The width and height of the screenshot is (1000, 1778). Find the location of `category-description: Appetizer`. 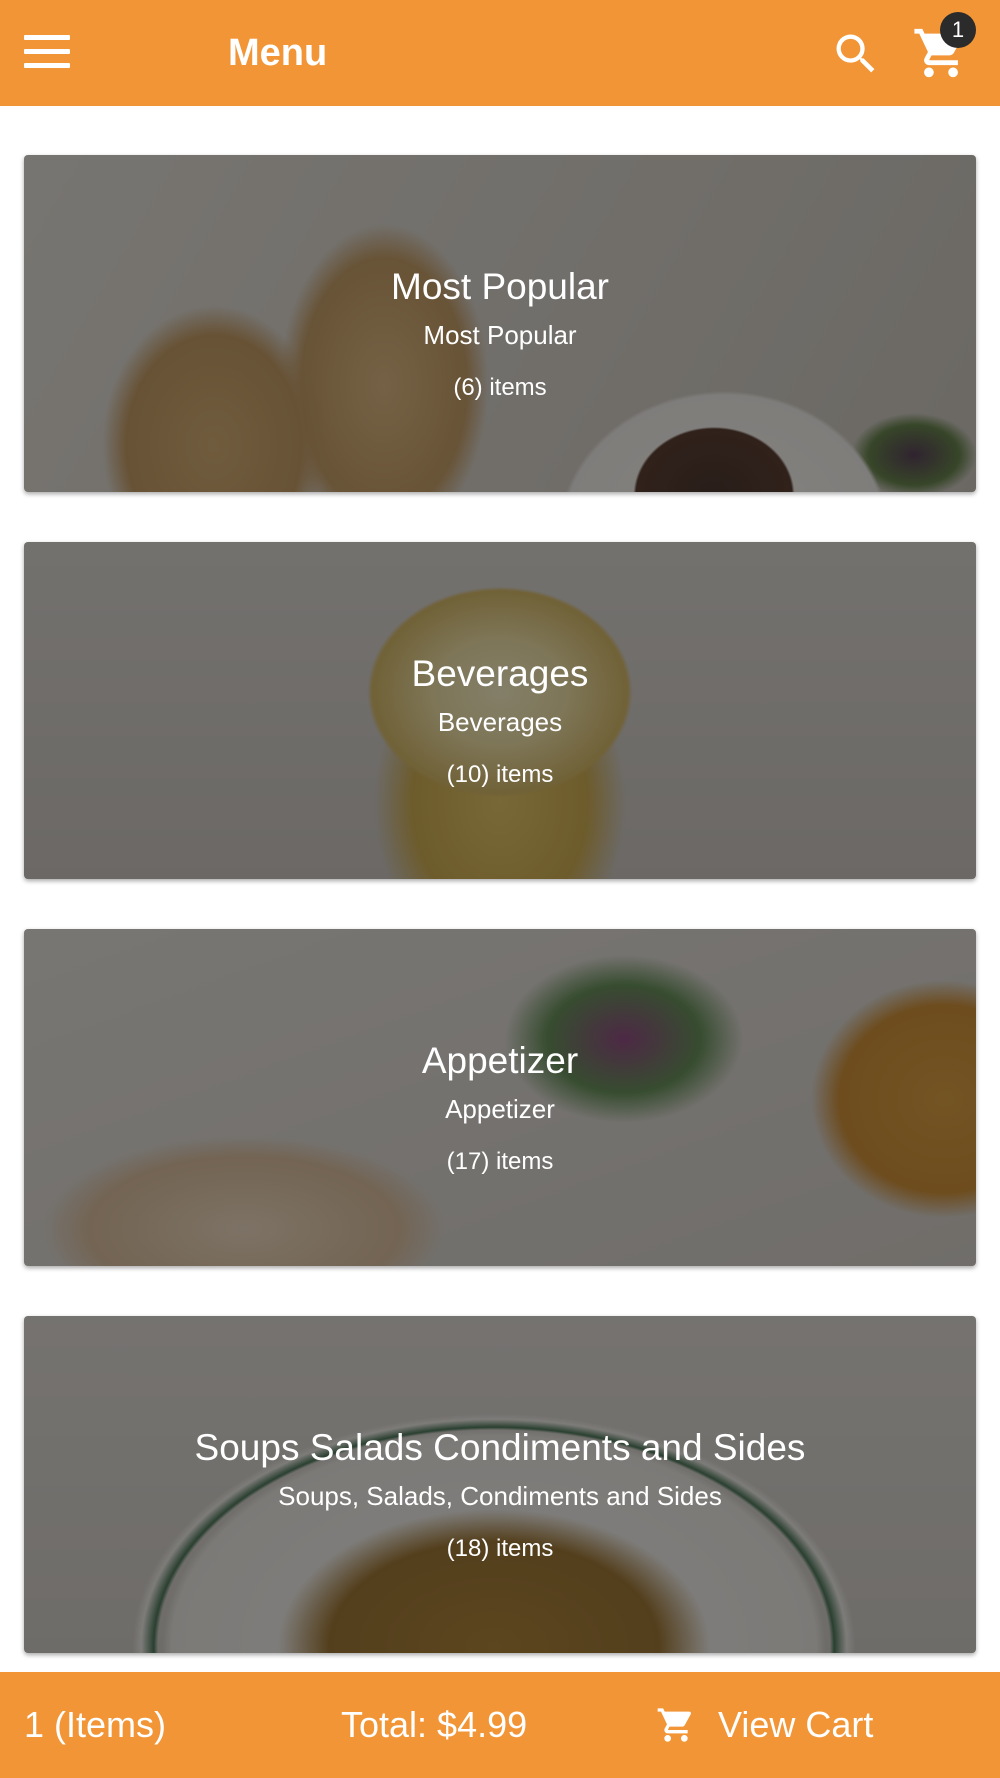

category-description: Appetizer is located at coordinates (500, 1109).